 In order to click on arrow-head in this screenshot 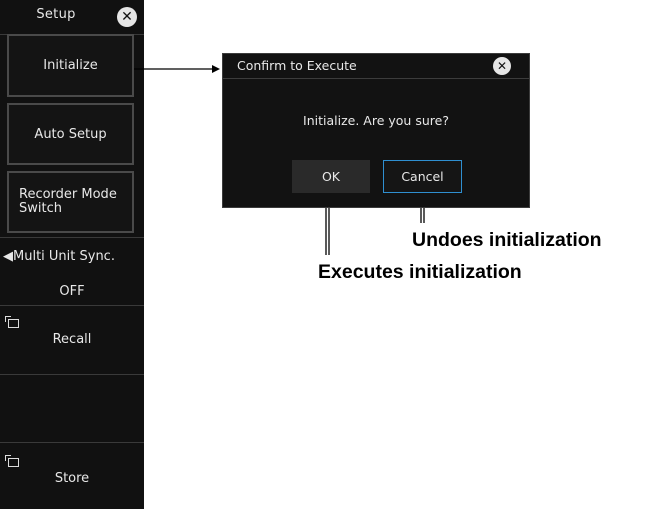, I will do `click(216, 69)`.